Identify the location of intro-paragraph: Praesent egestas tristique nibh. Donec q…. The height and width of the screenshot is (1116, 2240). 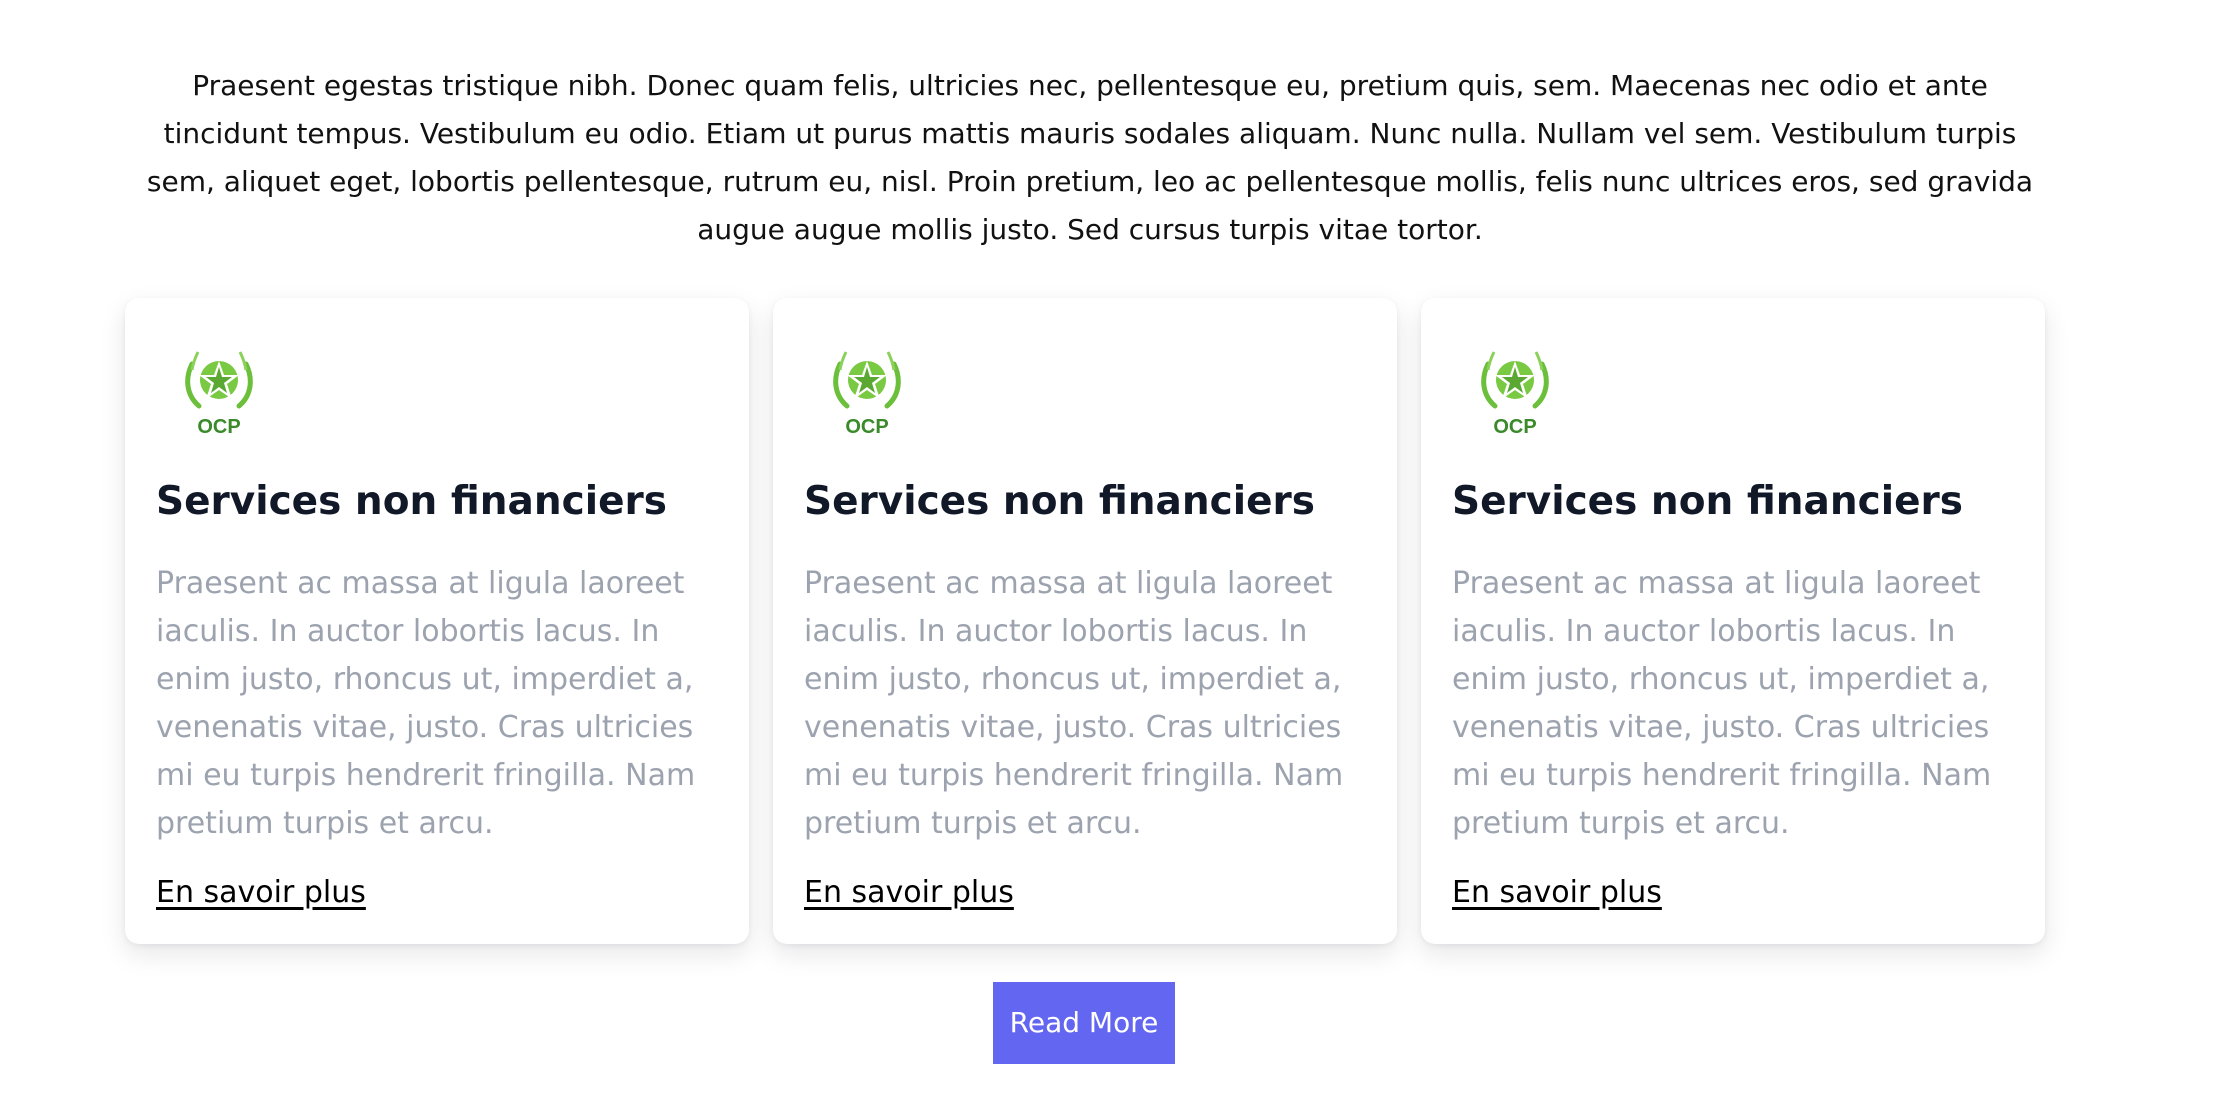
(1090, 157).